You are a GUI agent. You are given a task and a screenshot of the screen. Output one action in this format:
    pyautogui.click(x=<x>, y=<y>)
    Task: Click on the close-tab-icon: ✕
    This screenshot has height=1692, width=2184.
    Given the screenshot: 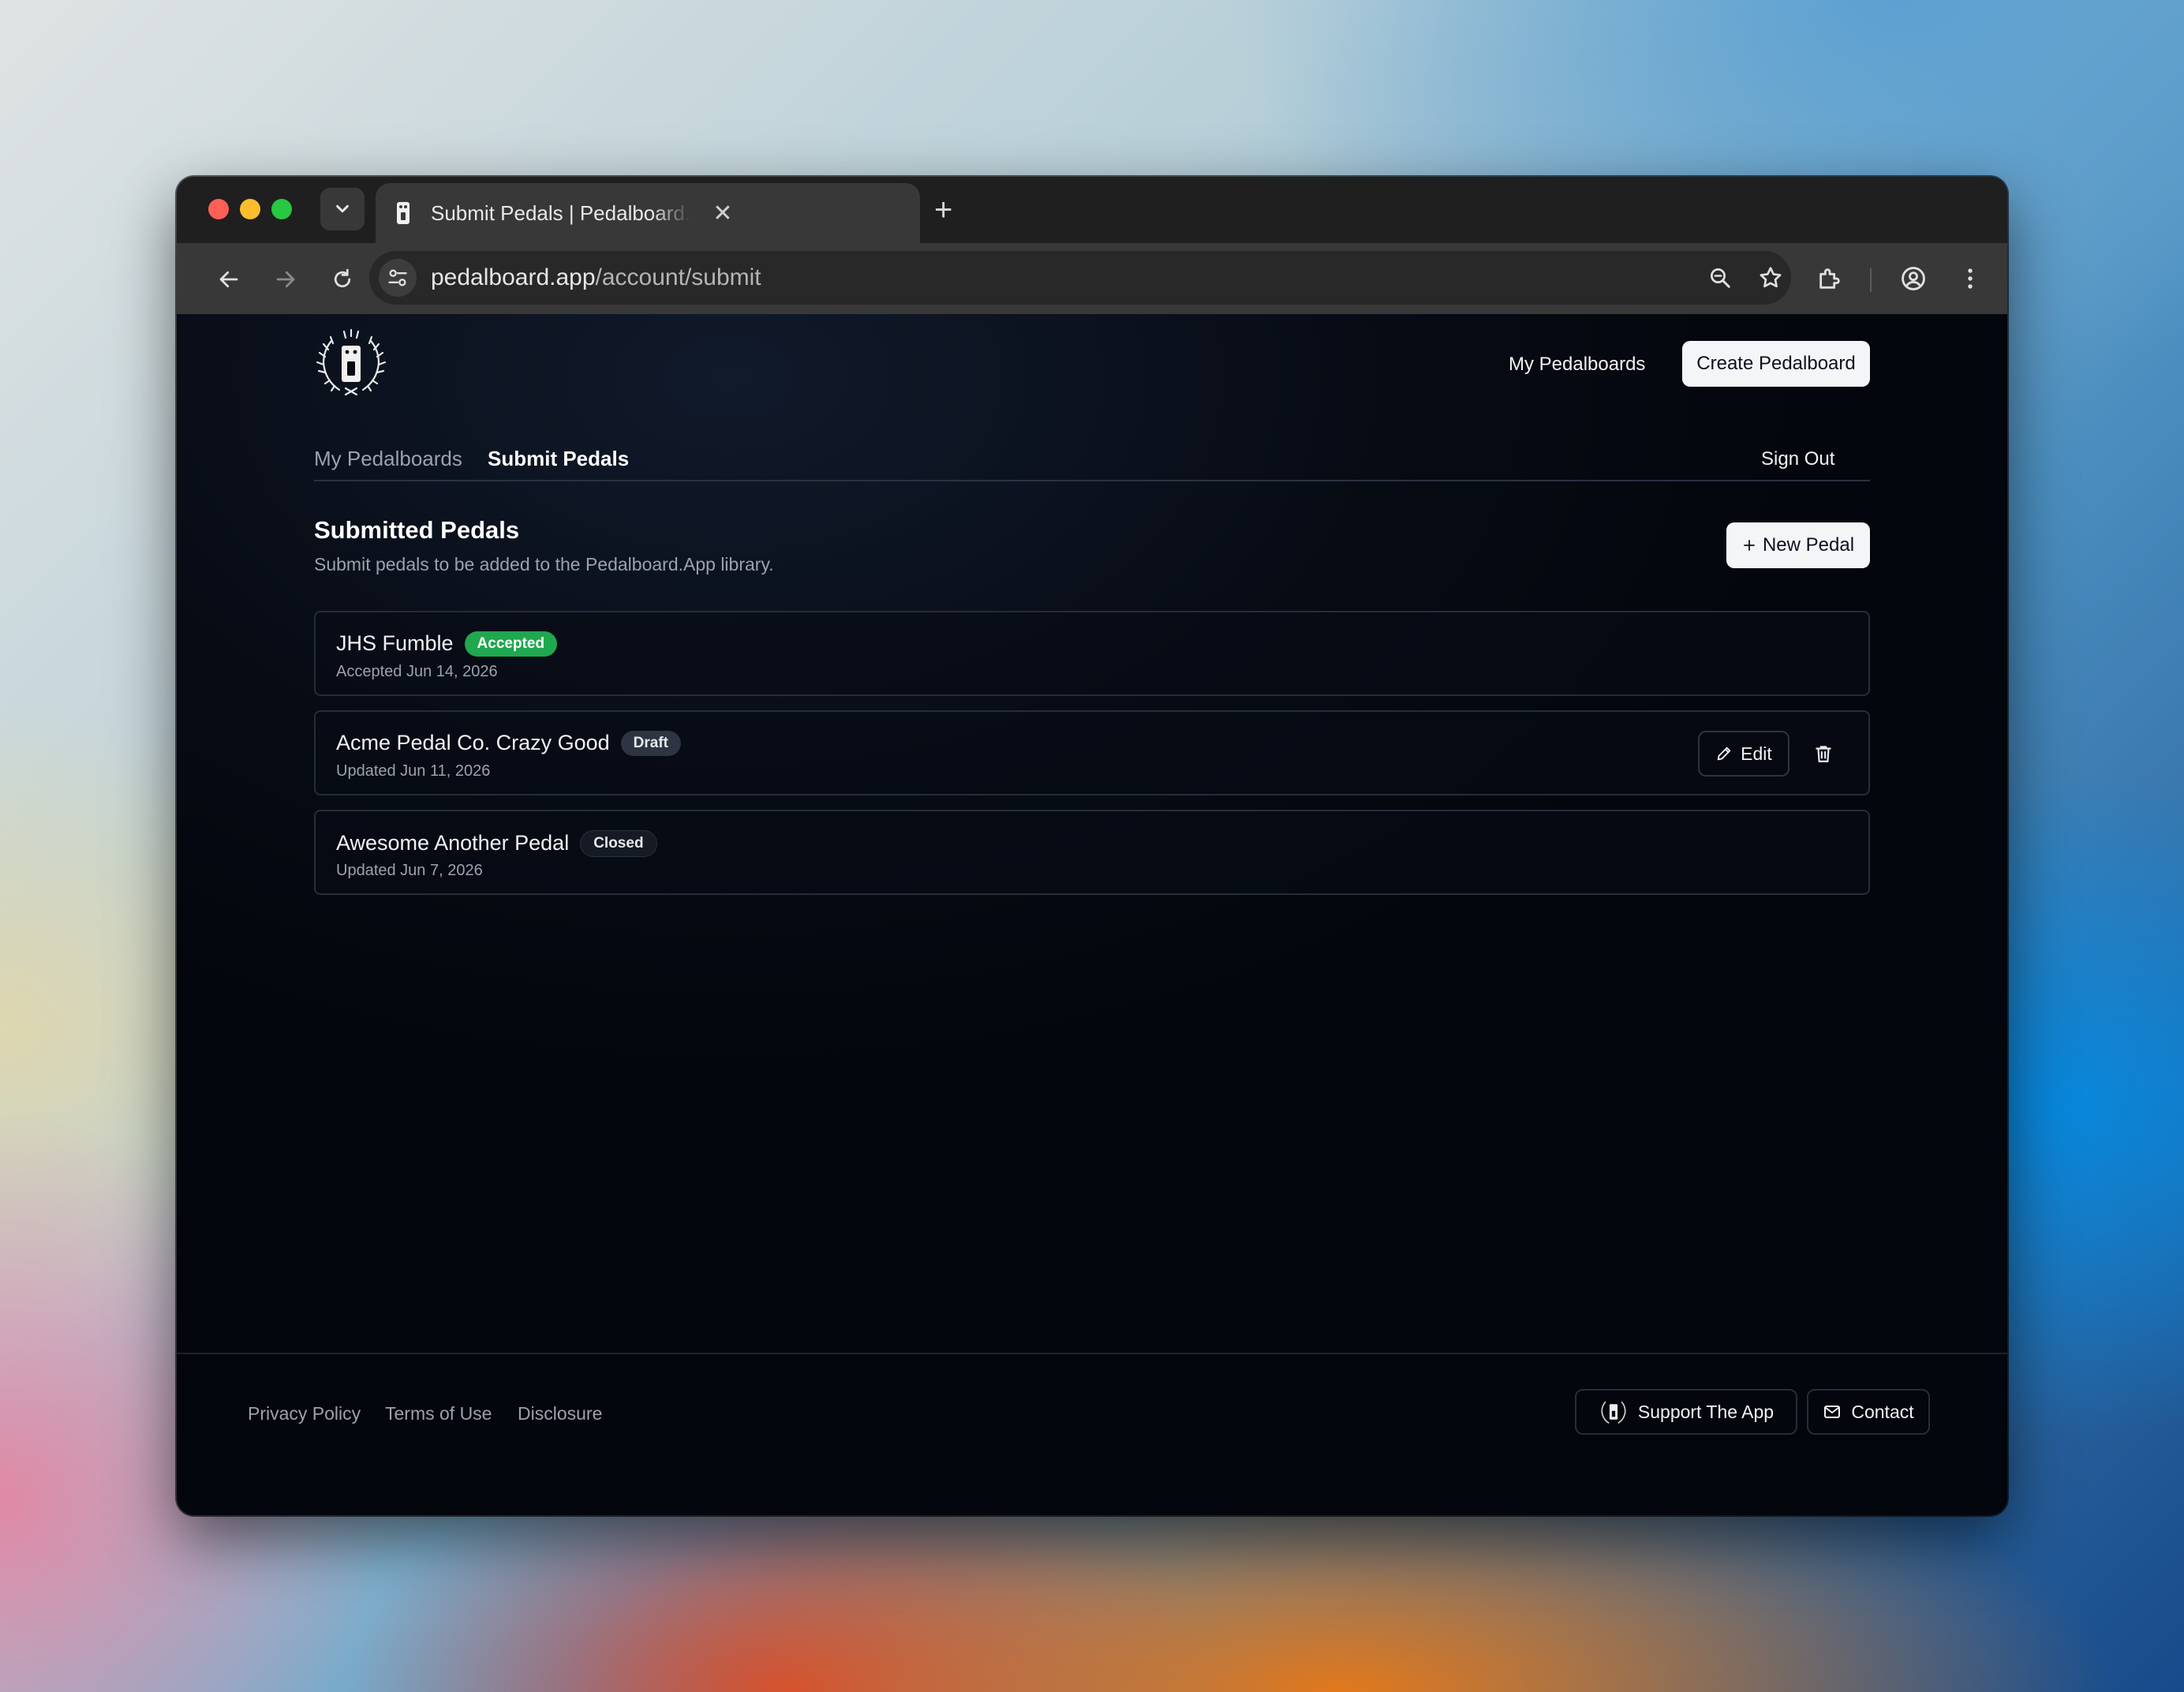 What is the action you would take?
    pyautogui.click(x=723, y=213)
    